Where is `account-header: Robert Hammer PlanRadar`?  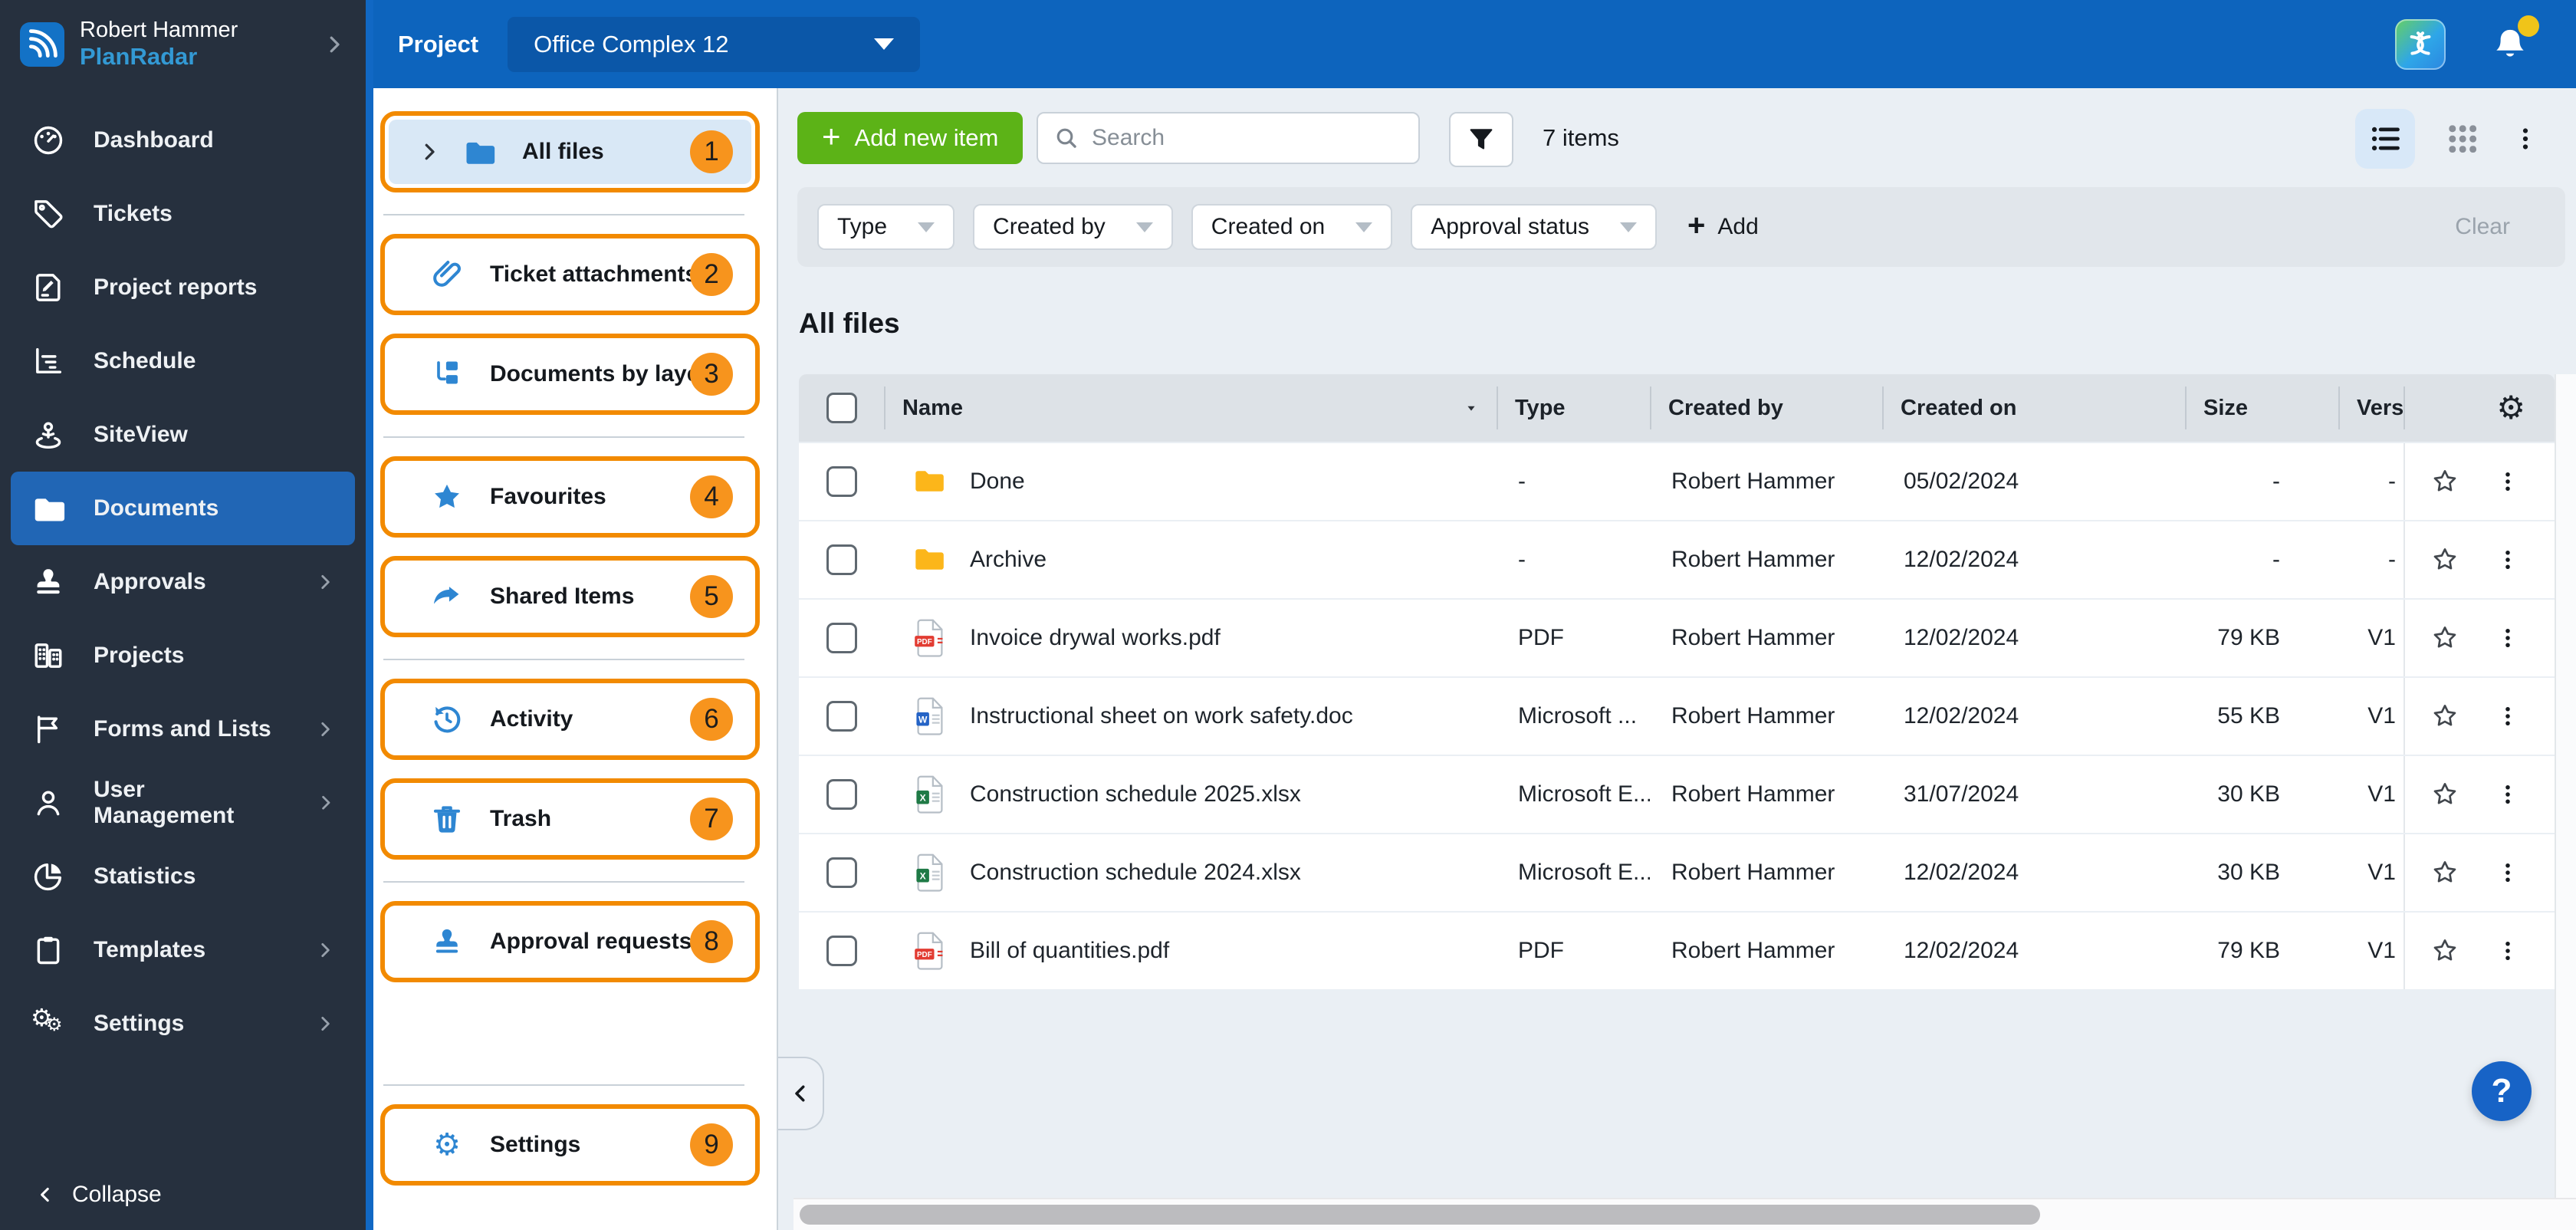
account-header: Robert Hammer PlanRadar is located at coordinates (183, 44).